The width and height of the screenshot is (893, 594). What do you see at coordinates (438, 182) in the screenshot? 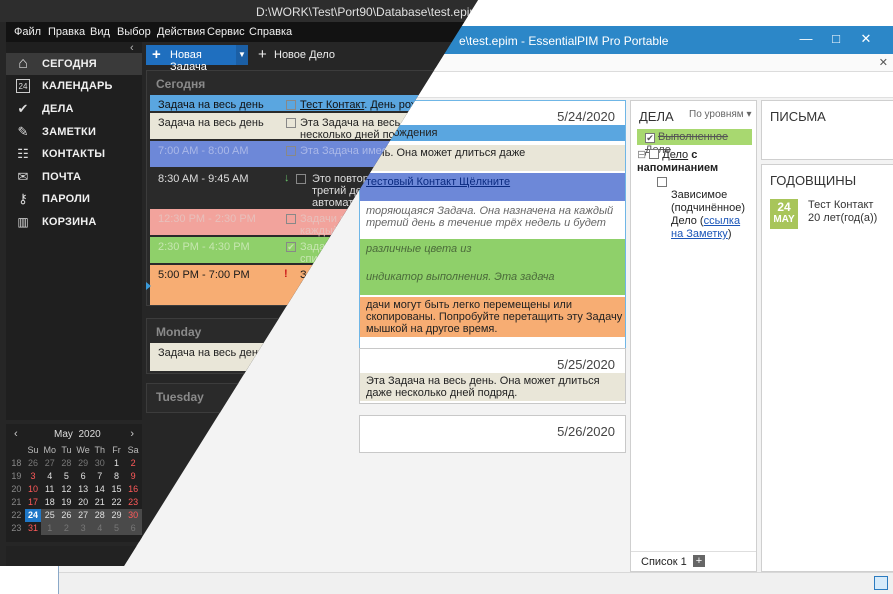
I see `task-link: тестовый Контакт Щёлкните` at bounding box center [438, 182].